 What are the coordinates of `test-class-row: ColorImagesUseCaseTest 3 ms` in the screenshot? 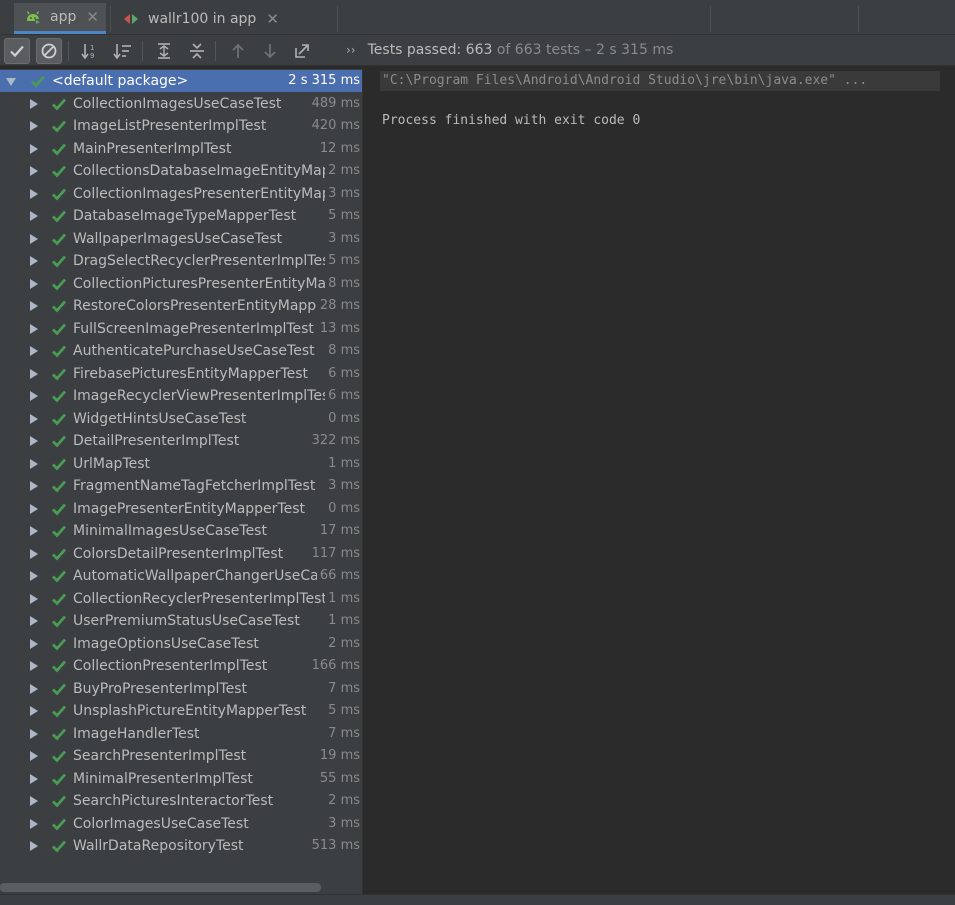 It's located at (181, 824).